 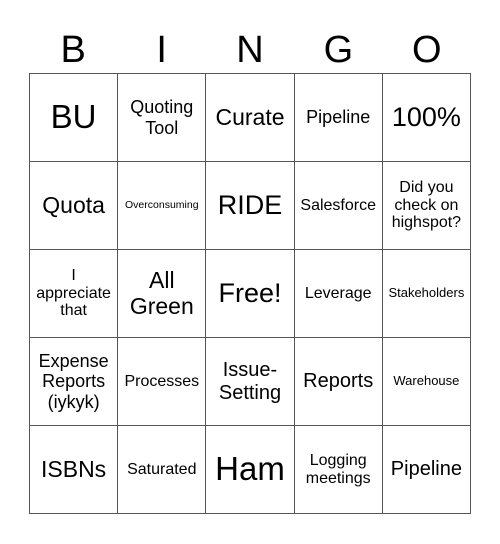 What do you see at coordinates (426, 118) in the screenshot?
I see `bingo-cell: 100%` at bounding box center [426, 118].